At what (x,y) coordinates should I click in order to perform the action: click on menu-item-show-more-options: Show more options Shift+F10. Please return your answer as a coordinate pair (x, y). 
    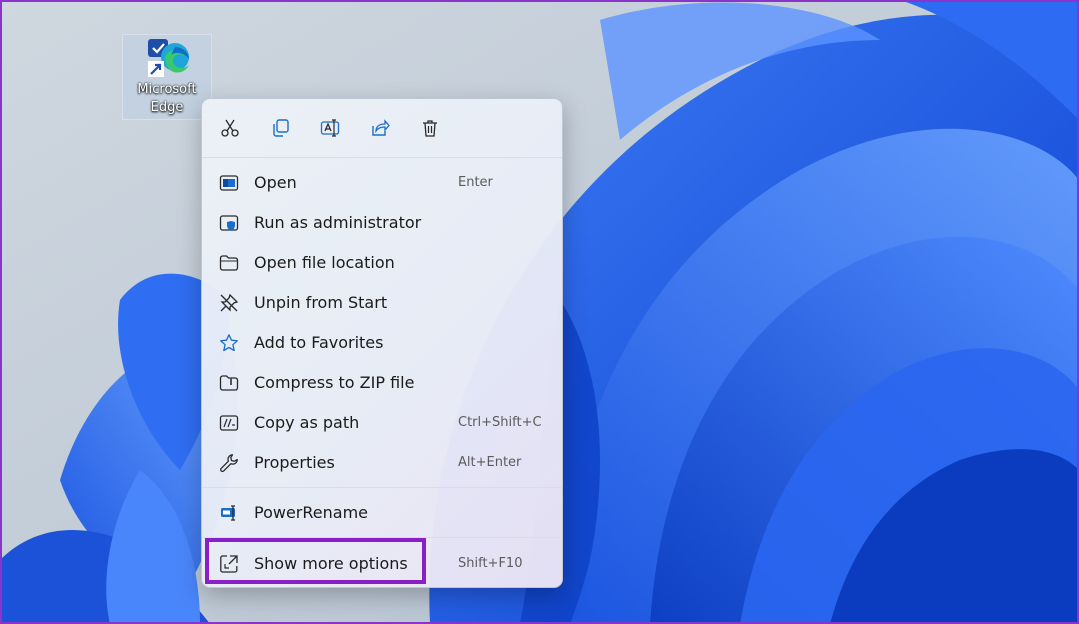
    Looking at the image, I should click on (382, 564).